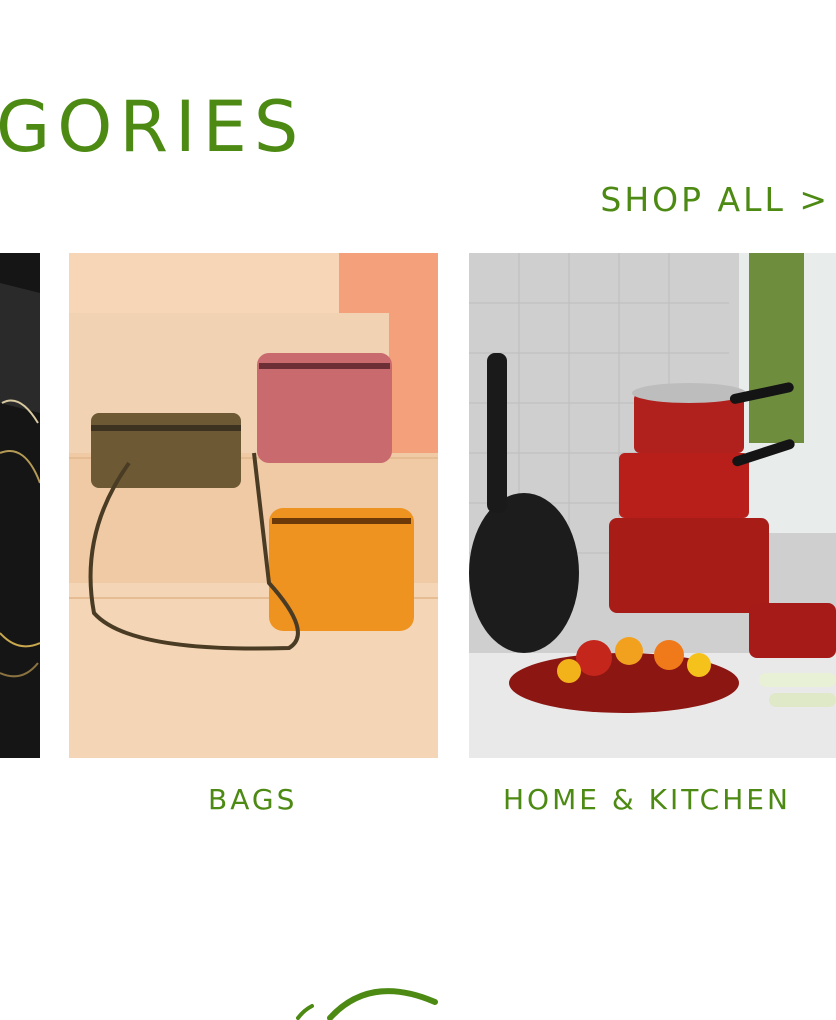  What do you see at coordinates (153, 127) in the screenshot?
I see `section-title: GORIES` at bounding box center [153, 127].